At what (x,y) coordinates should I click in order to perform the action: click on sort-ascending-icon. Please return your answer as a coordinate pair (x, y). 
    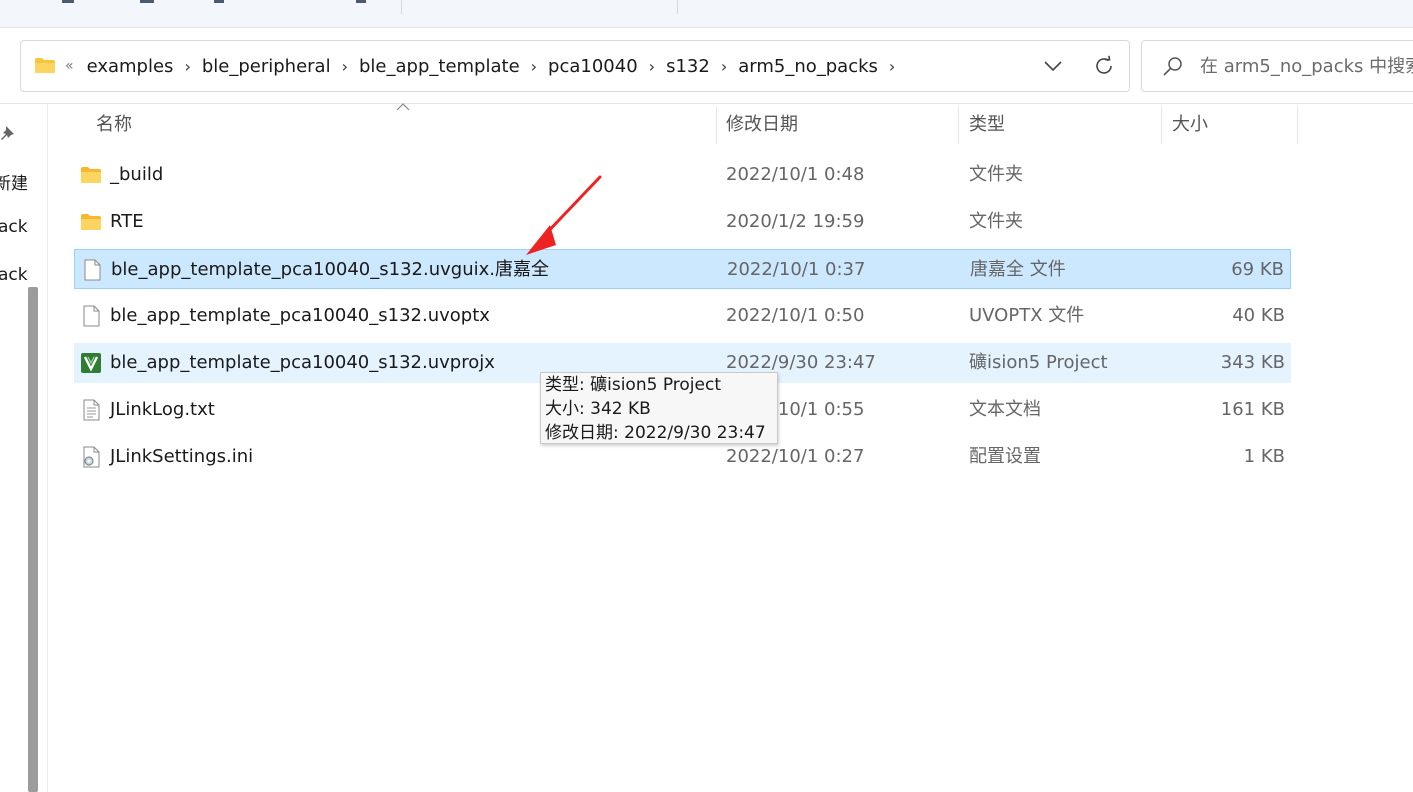
    Looking at the image, I should click on (403, 107).